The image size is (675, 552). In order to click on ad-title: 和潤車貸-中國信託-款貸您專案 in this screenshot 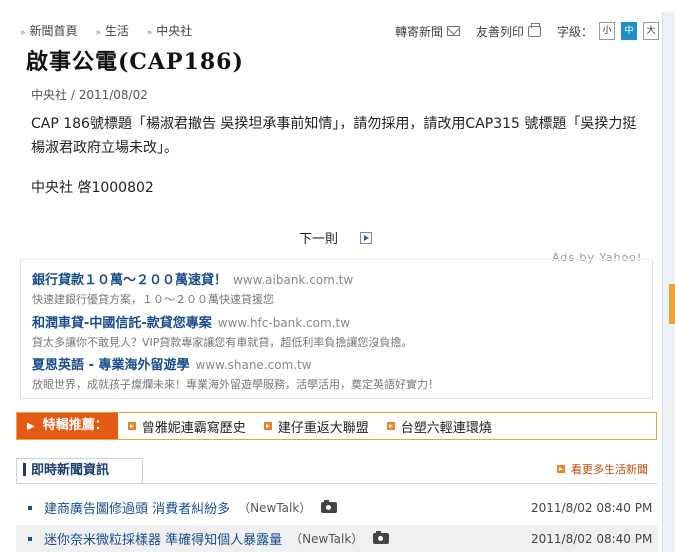, I will do `click(122, 323)`.